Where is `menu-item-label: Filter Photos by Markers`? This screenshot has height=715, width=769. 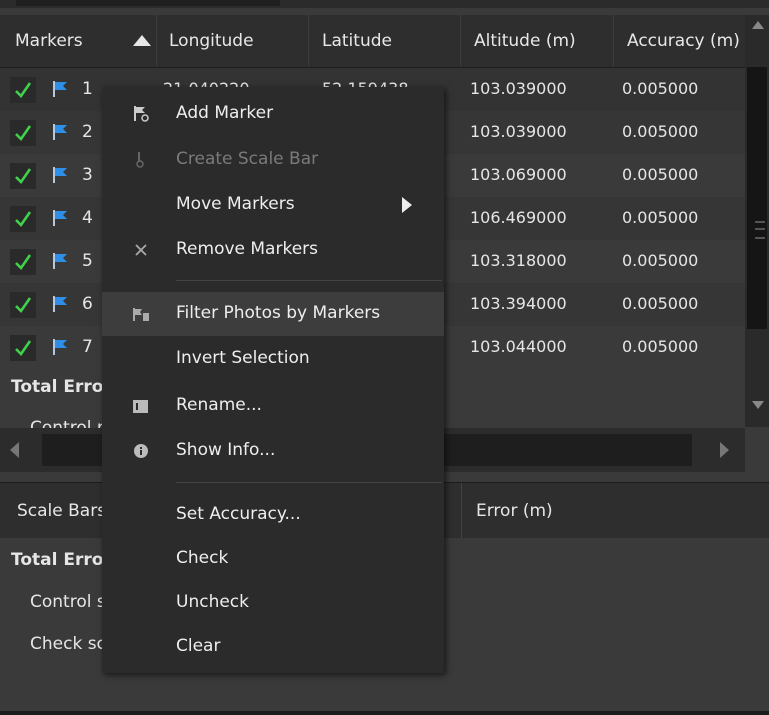
menu-item-label: Filter Photos by Markers is located at coordinates (278, 313).